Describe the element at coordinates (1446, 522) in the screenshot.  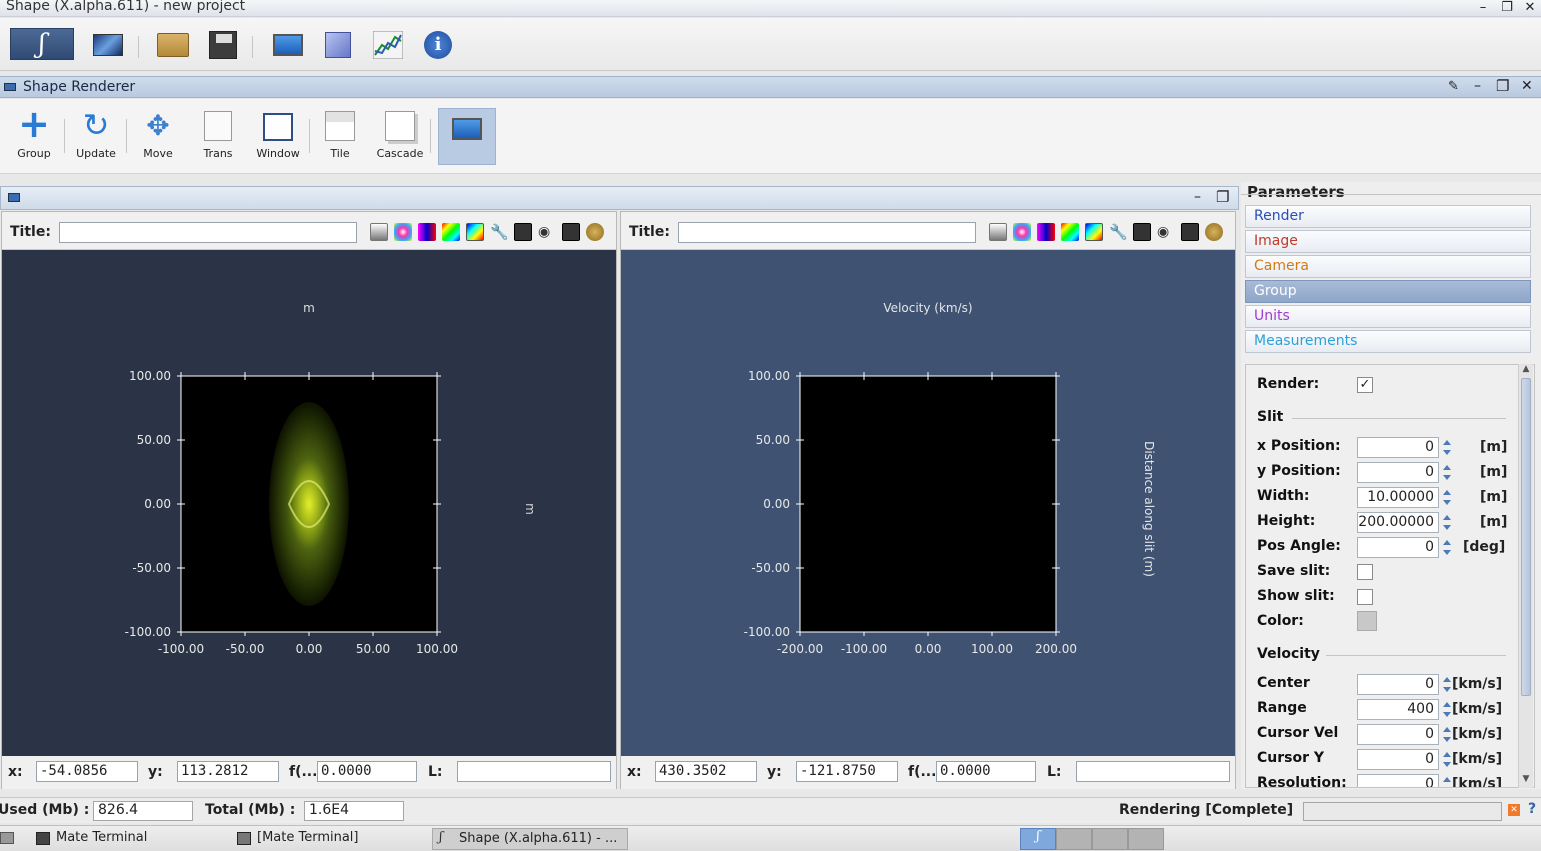
I see `slit-height-spinner` at that location.